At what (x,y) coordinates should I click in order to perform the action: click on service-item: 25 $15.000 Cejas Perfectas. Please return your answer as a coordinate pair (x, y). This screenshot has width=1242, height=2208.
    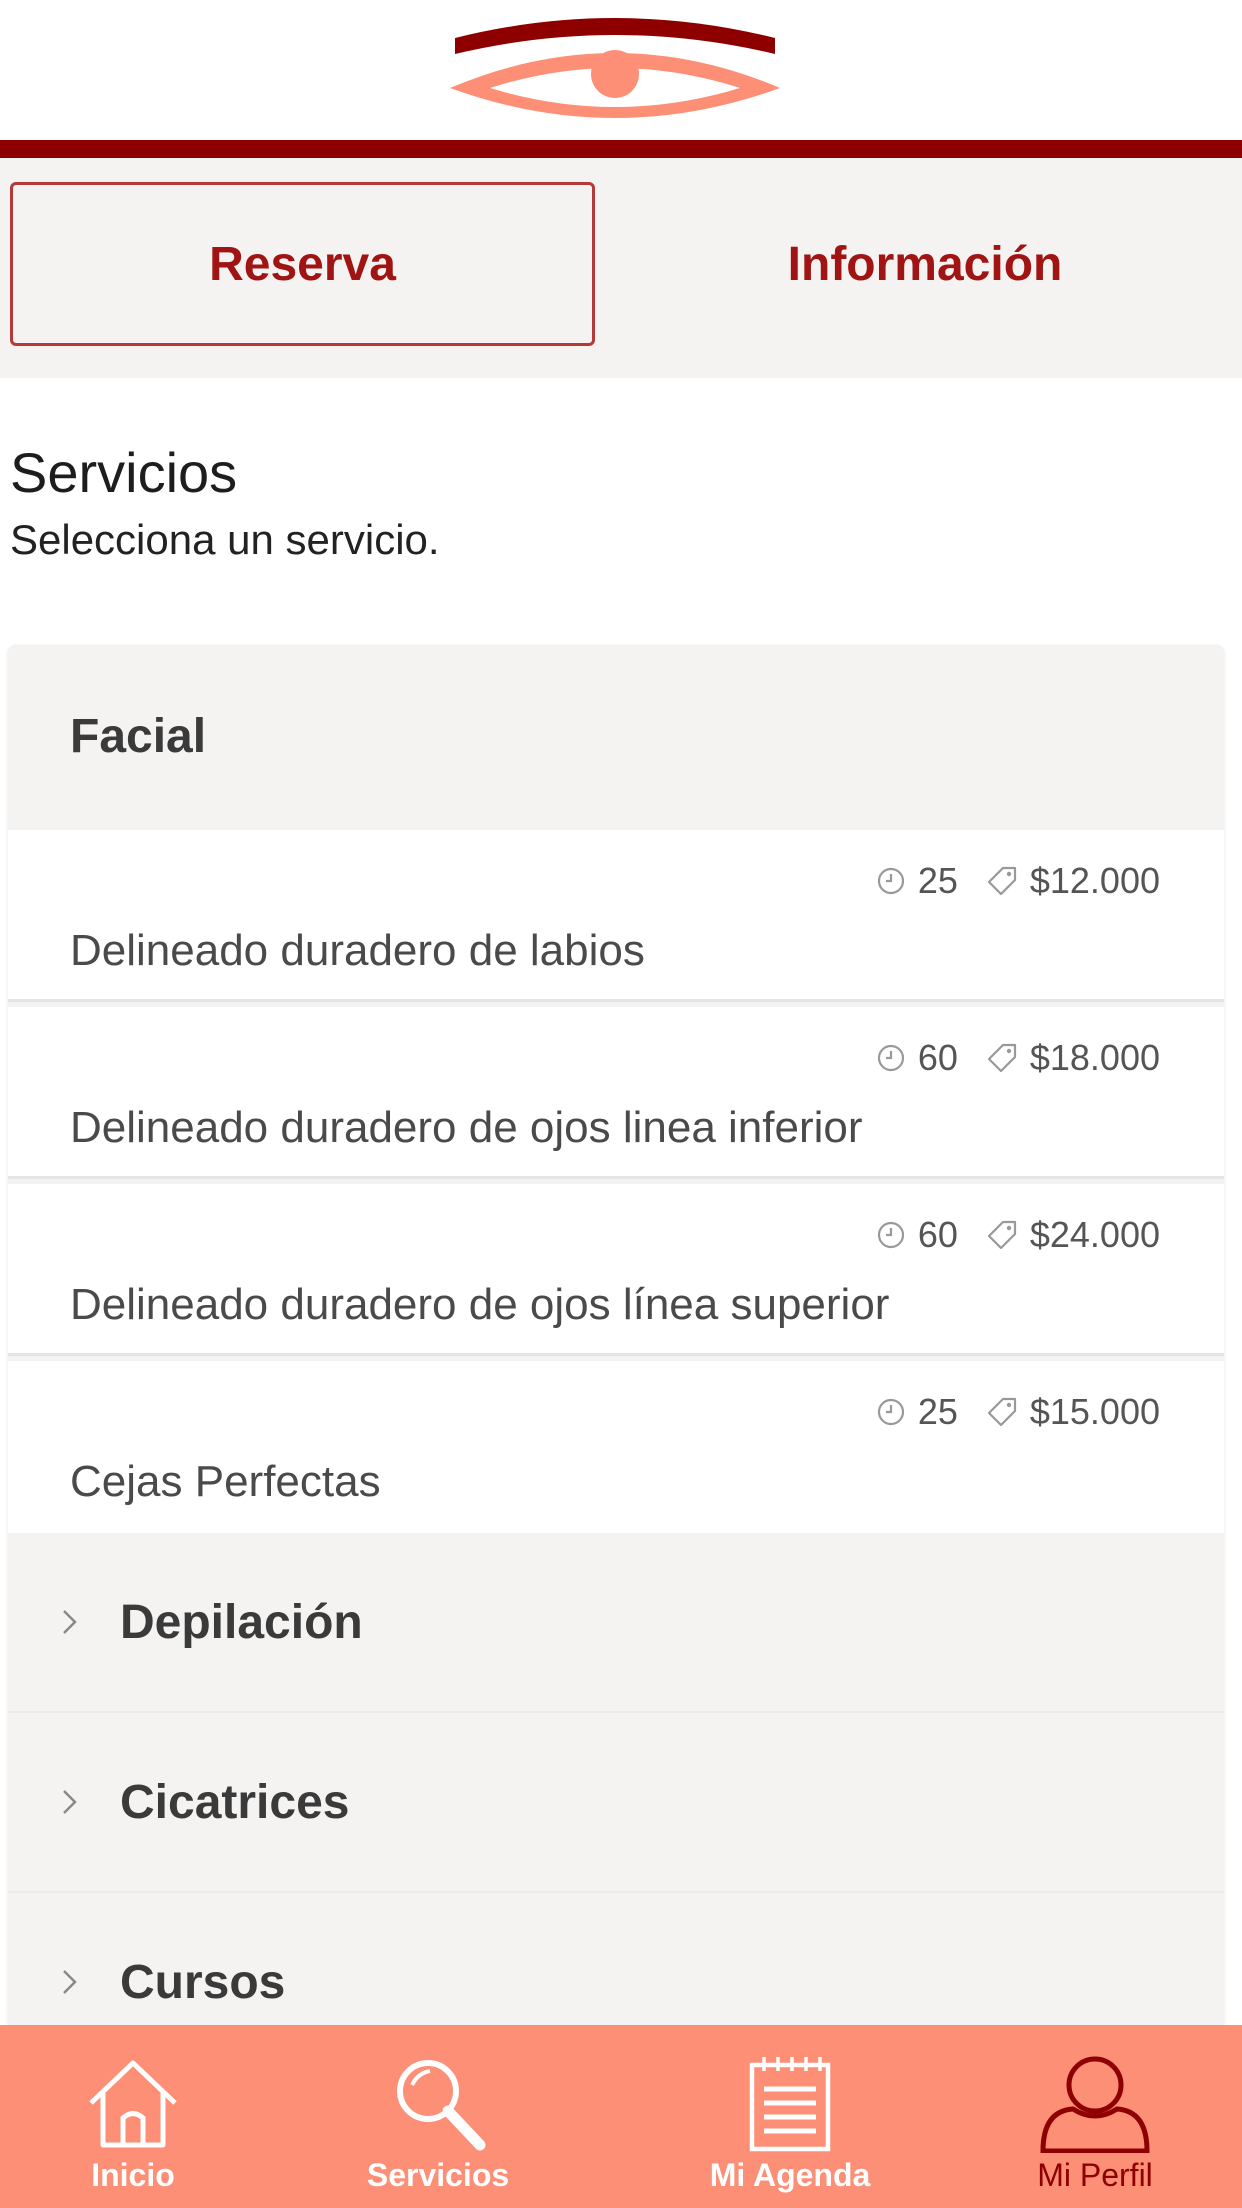
    Looking at the image, I should click on (616, 1447).